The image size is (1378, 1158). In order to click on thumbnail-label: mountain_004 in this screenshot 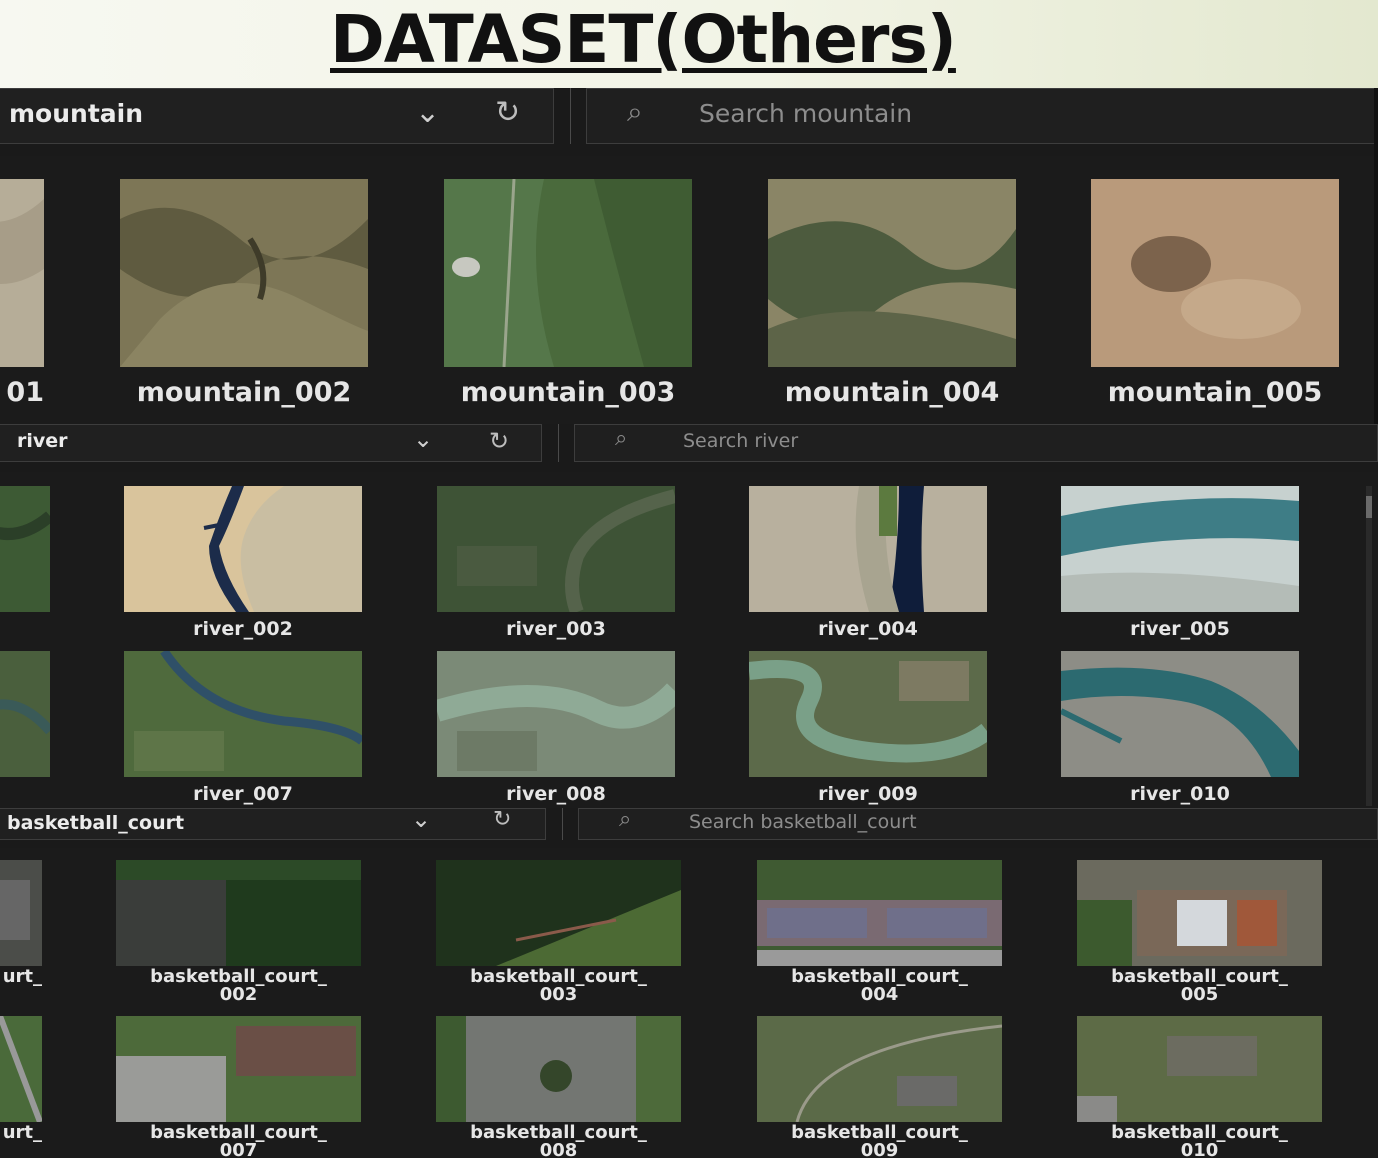, I will do `click(892, 392)`.